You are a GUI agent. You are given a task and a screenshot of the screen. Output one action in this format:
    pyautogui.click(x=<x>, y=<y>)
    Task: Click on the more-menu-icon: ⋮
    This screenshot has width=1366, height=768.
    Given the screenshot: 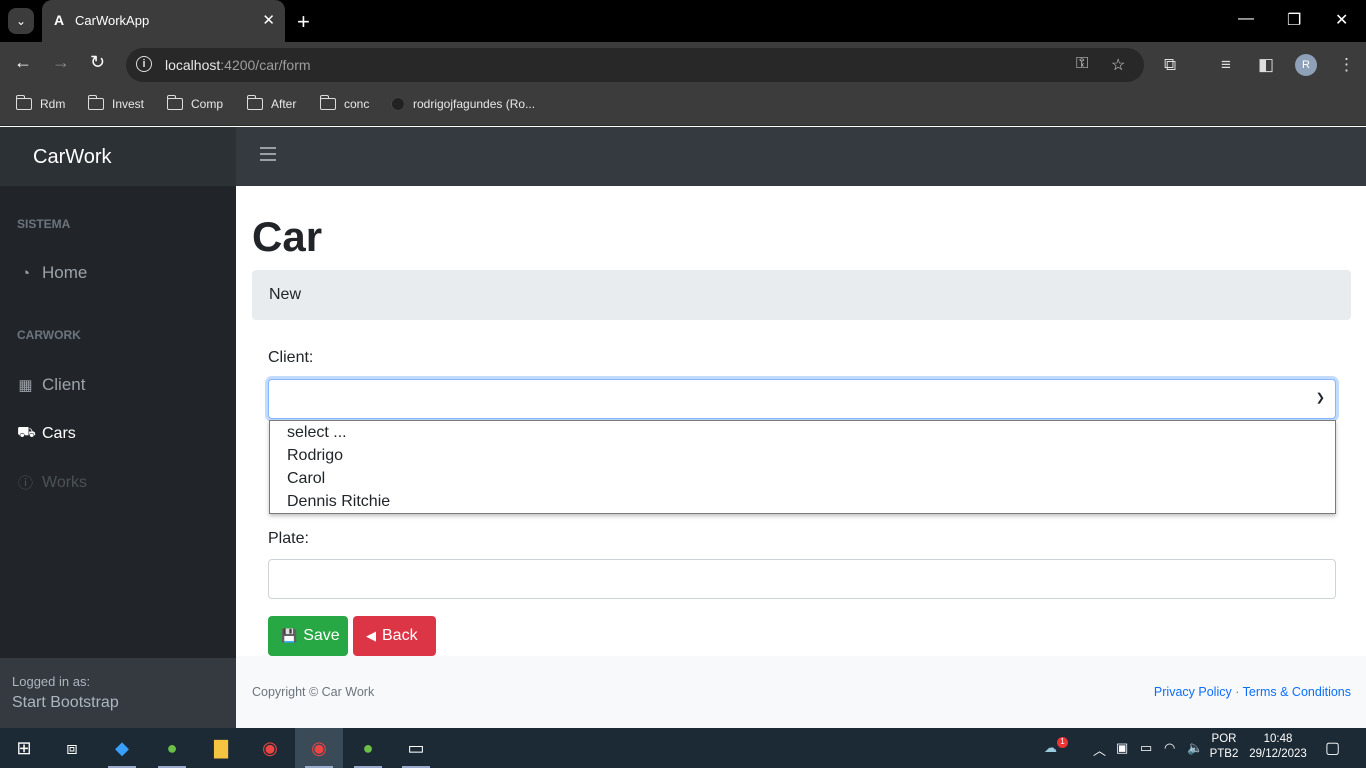 What is the action you would take?
    pyautogui.click(x=1346, y=65)
    